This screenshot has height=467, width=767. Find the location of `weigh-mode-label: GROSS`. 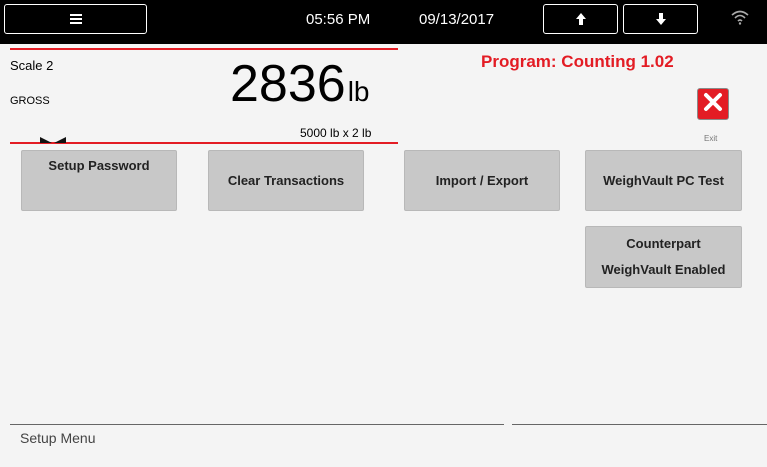

weigh-mode-label: GROSS is located at coordinates (30, 101).